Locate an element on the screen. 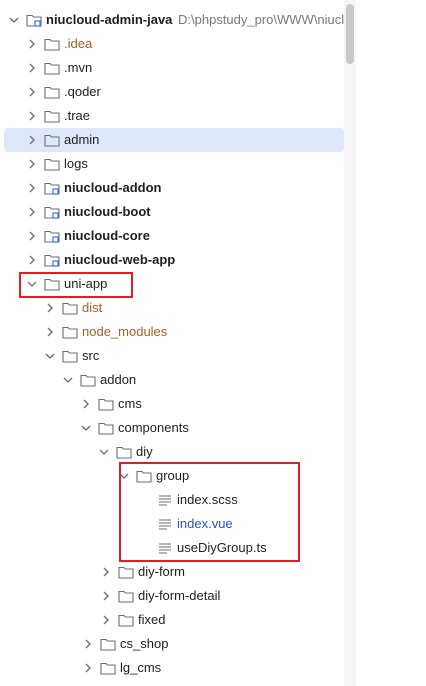 This screenshot has height=686, width=426. tree-item: lg_cms is located at coordinates (178, 668).